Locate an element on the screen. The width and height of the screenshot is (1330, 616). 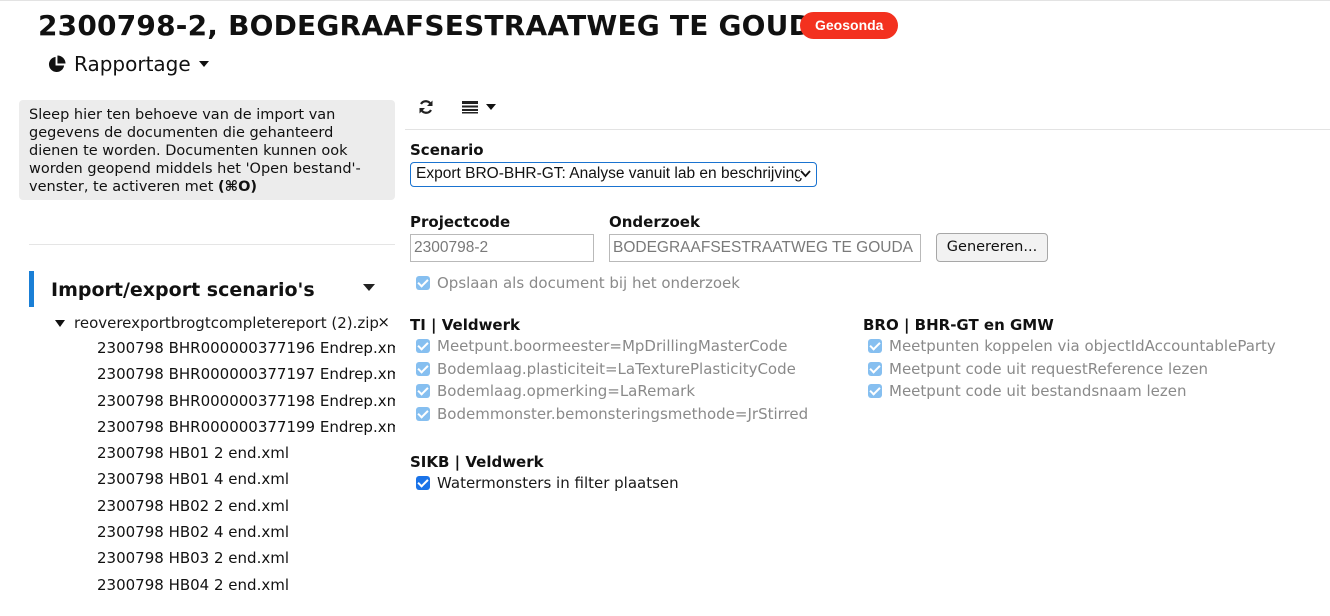
onderzoek-field: BODEGRAAFSESTRAATWEG TE GOUDA is located at coordinates (765, 248).